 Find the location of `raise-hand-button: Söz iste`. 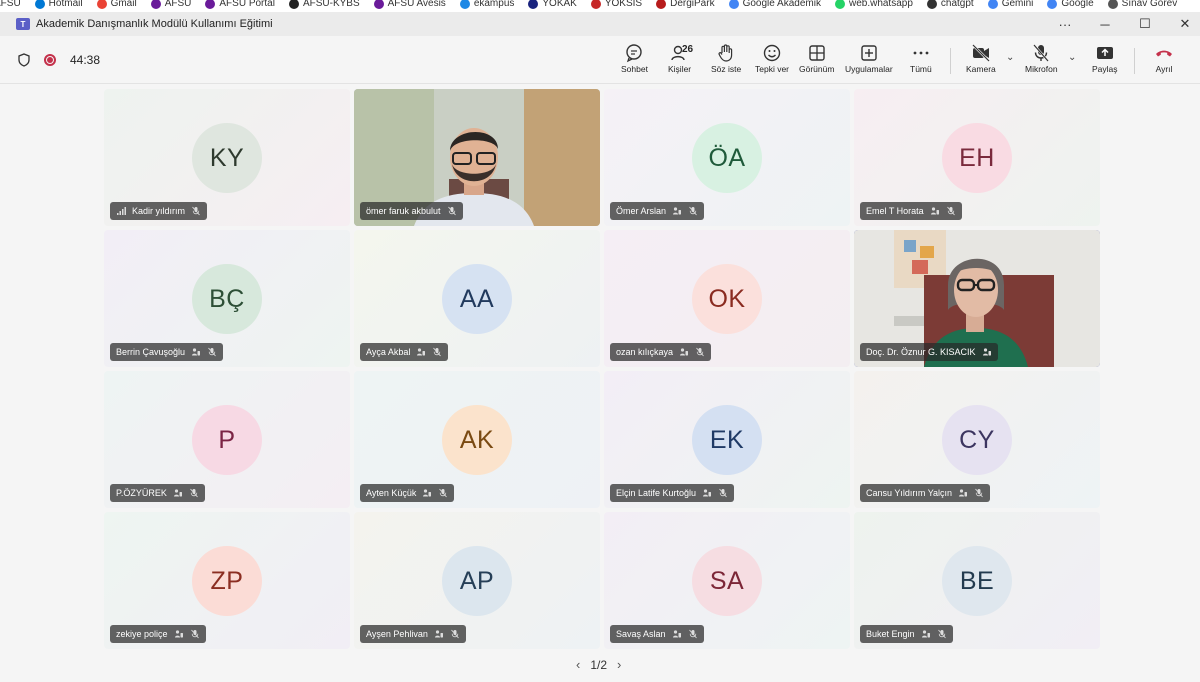

raise-hand-button: Söz iste is located at coordinates (726, 61).